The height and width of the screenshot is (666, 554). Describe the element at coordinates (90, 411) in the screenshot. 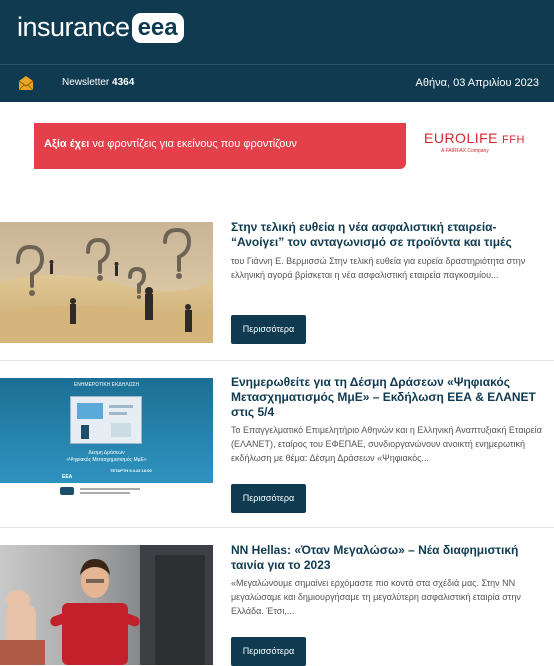

I see `thumb-screen` at that location.